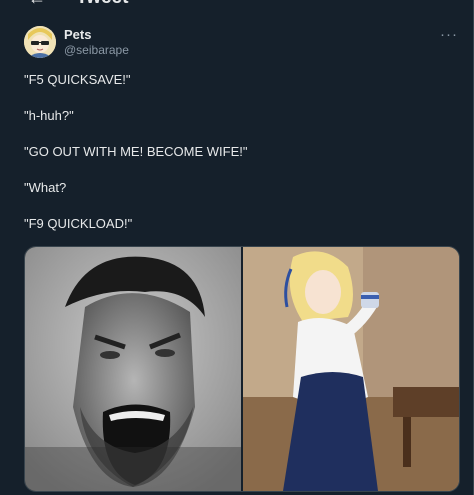 This screenshot has width=474, height=495. I want to click on top-bar: ← Tweet, so click(237, 4).